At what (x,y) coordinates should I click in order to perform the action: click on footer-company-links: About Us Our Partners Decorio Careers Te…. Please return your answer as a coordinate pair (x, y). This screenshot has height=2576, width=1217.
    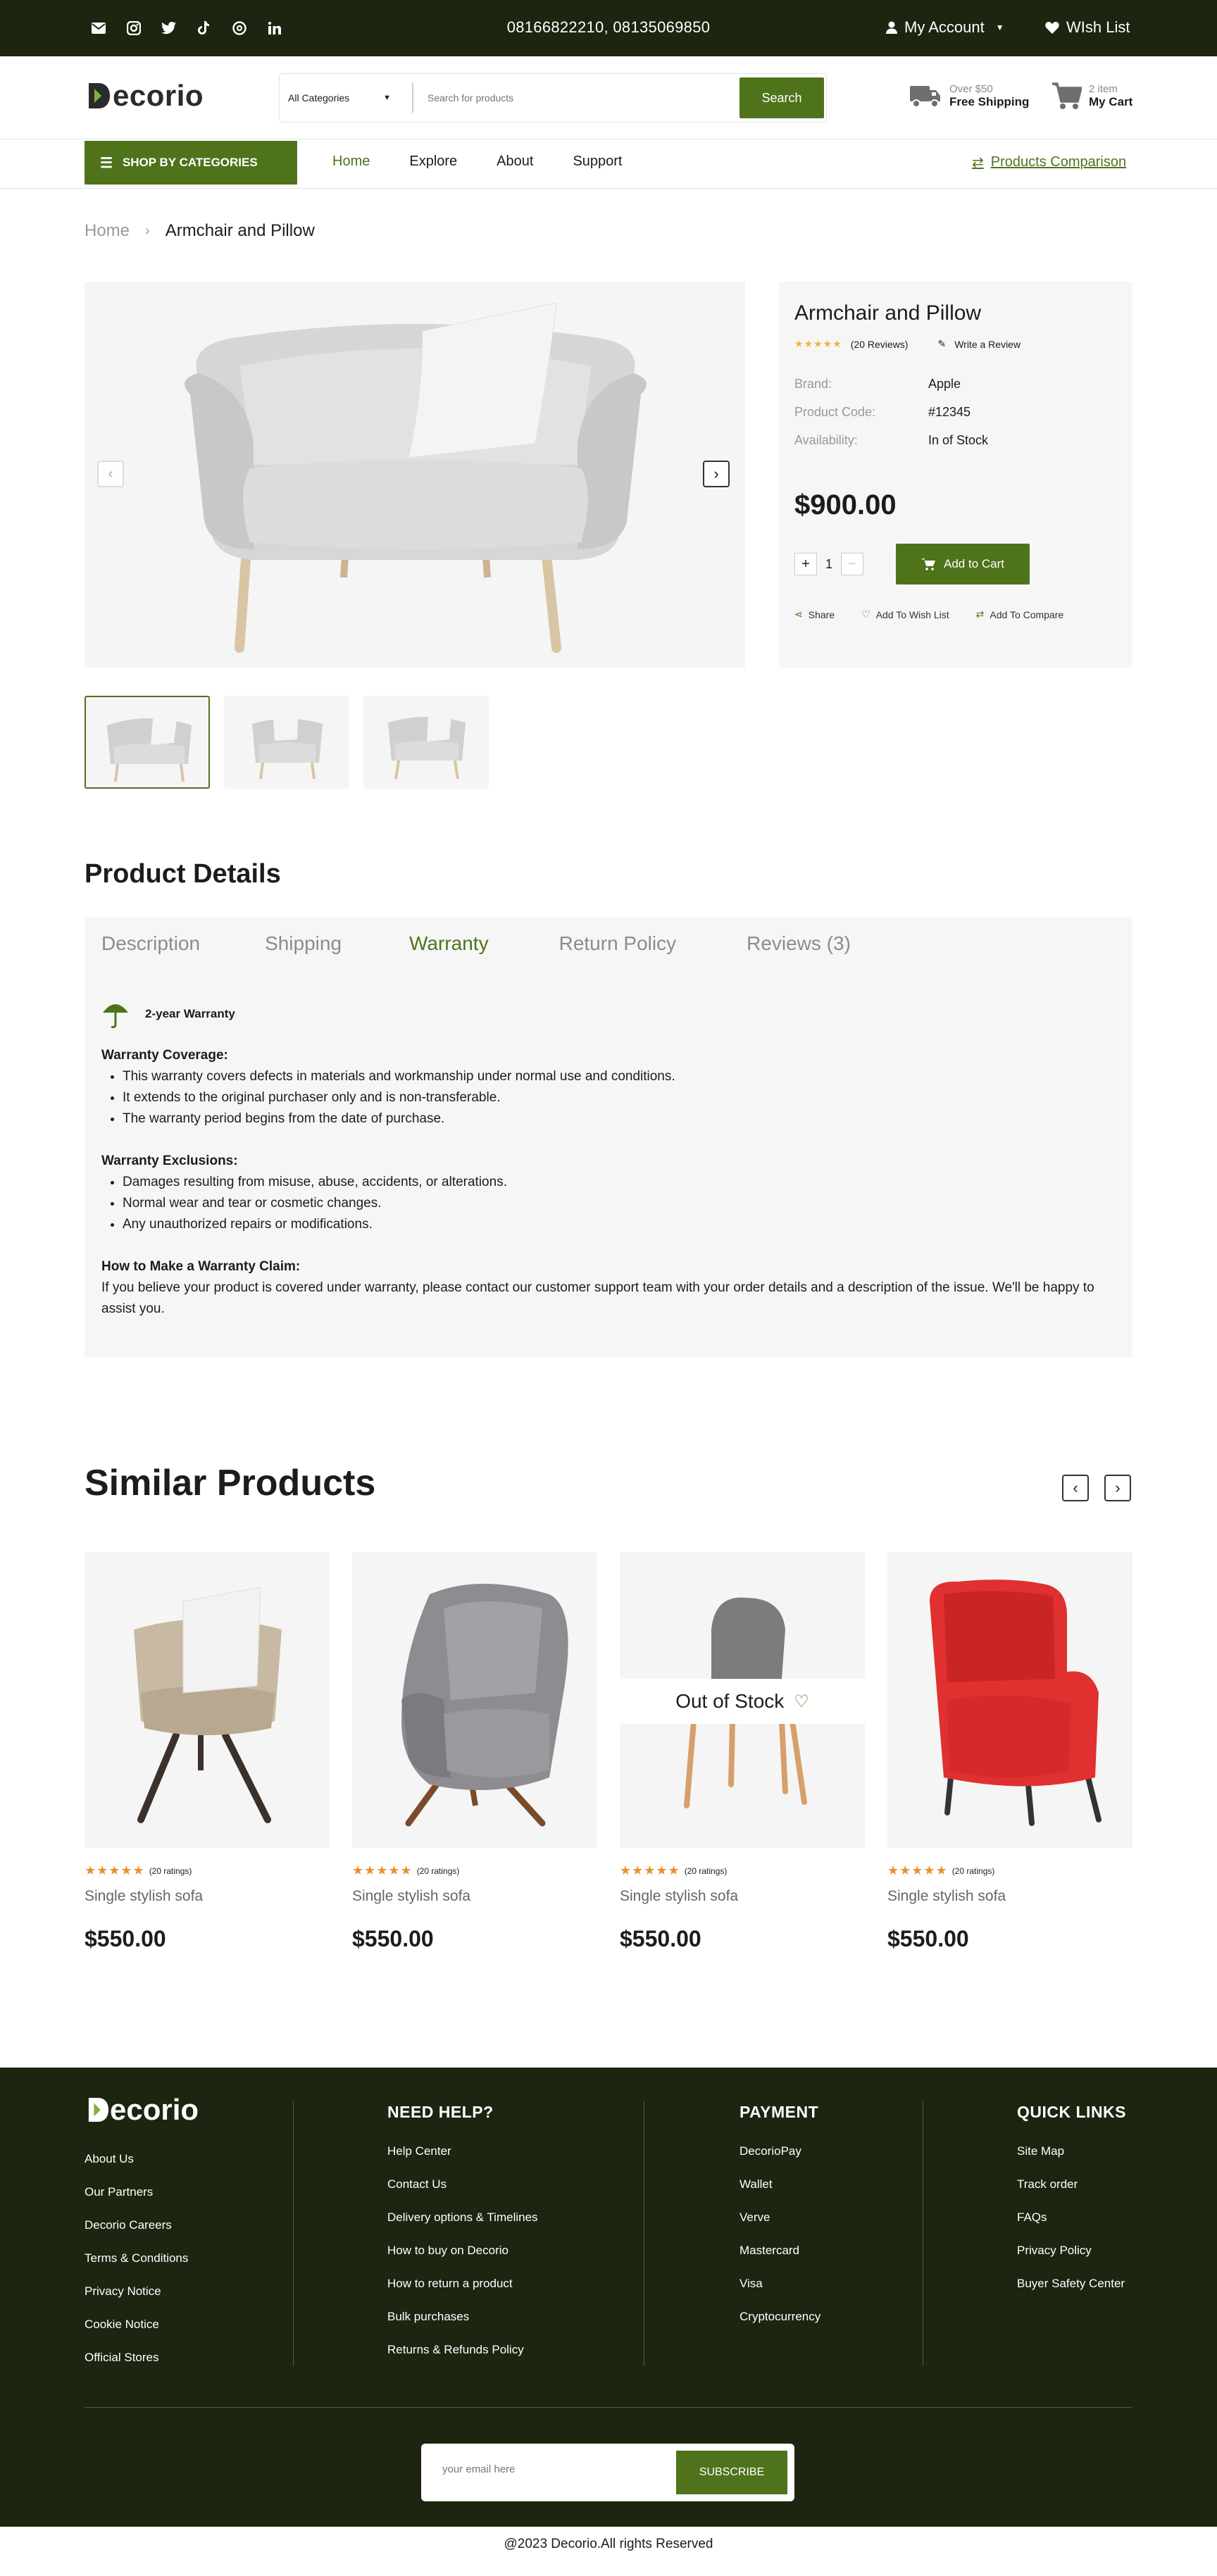
    Looking at the image, I should click on (136, 2268).